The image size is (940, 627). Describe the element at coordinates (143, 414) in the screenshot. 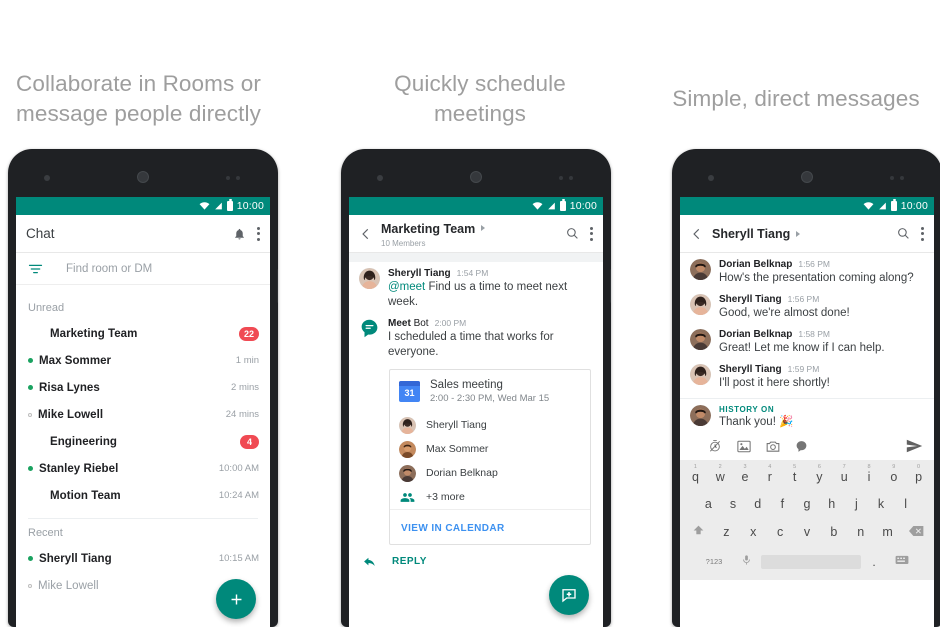

I see `list-item: Mike Lowell 24 mins` at that location.